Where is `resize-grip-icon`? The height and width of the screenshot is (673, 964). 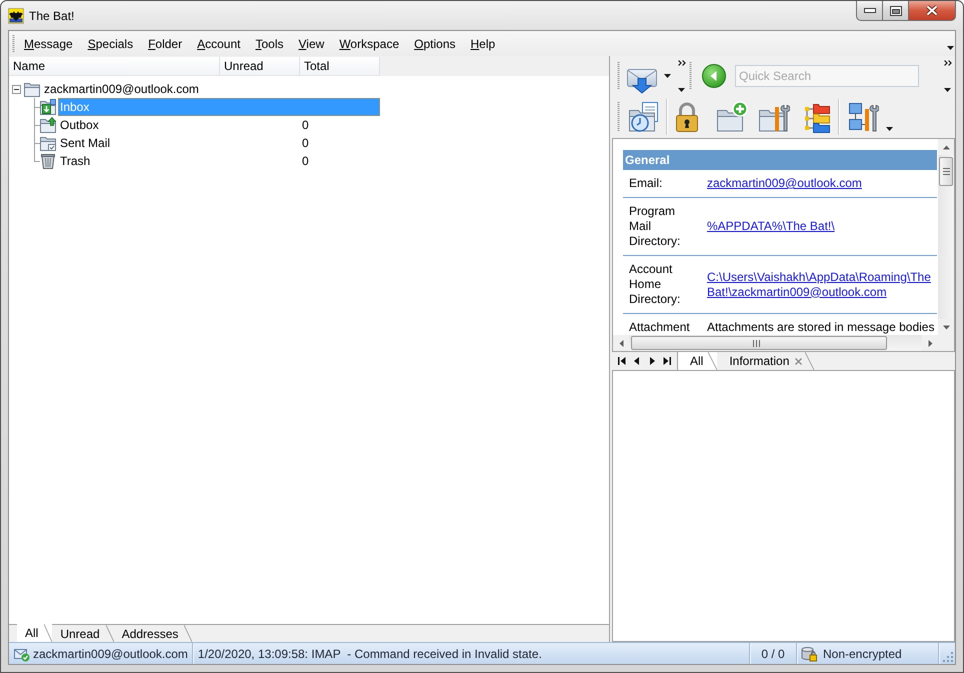 resize-grip-icon is located at coordinates (947, 656).